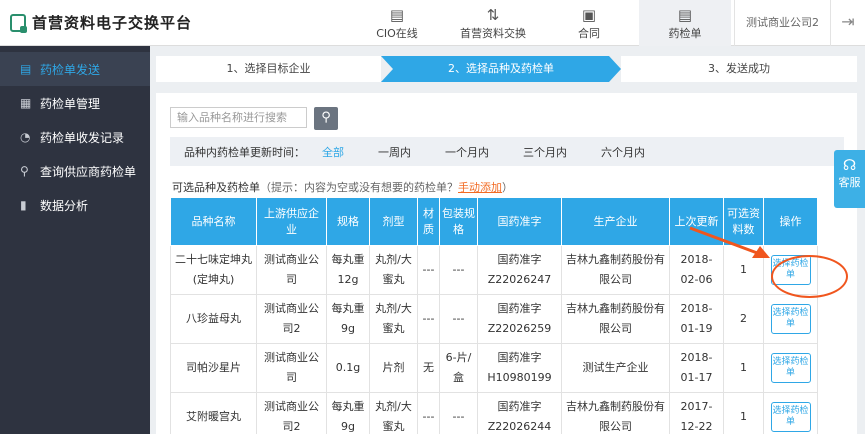  I want to click on sidebar-item-send: ▤ 药检单发送, so click(75, 69).